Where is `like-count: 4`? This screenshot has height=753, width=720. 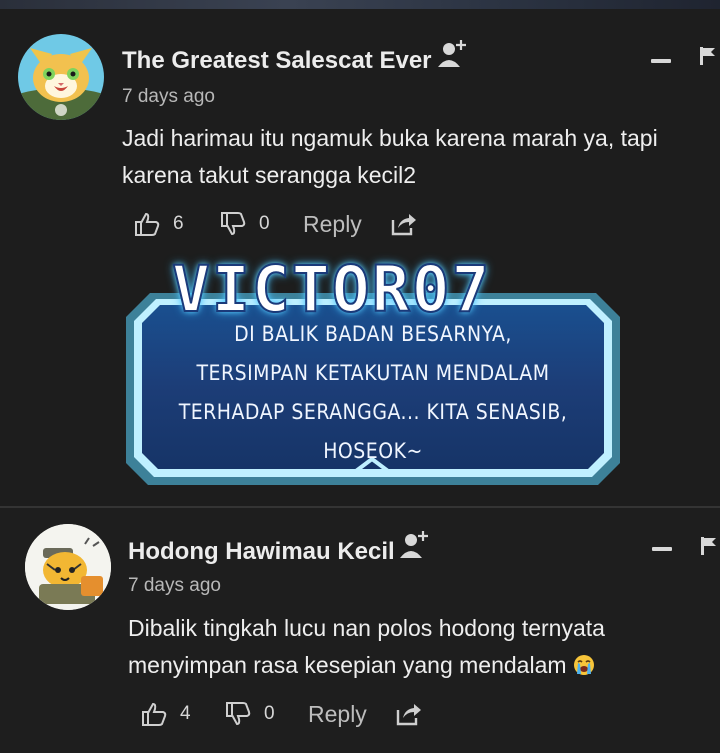
like-count: 4 is located at coordinates (185, 713).